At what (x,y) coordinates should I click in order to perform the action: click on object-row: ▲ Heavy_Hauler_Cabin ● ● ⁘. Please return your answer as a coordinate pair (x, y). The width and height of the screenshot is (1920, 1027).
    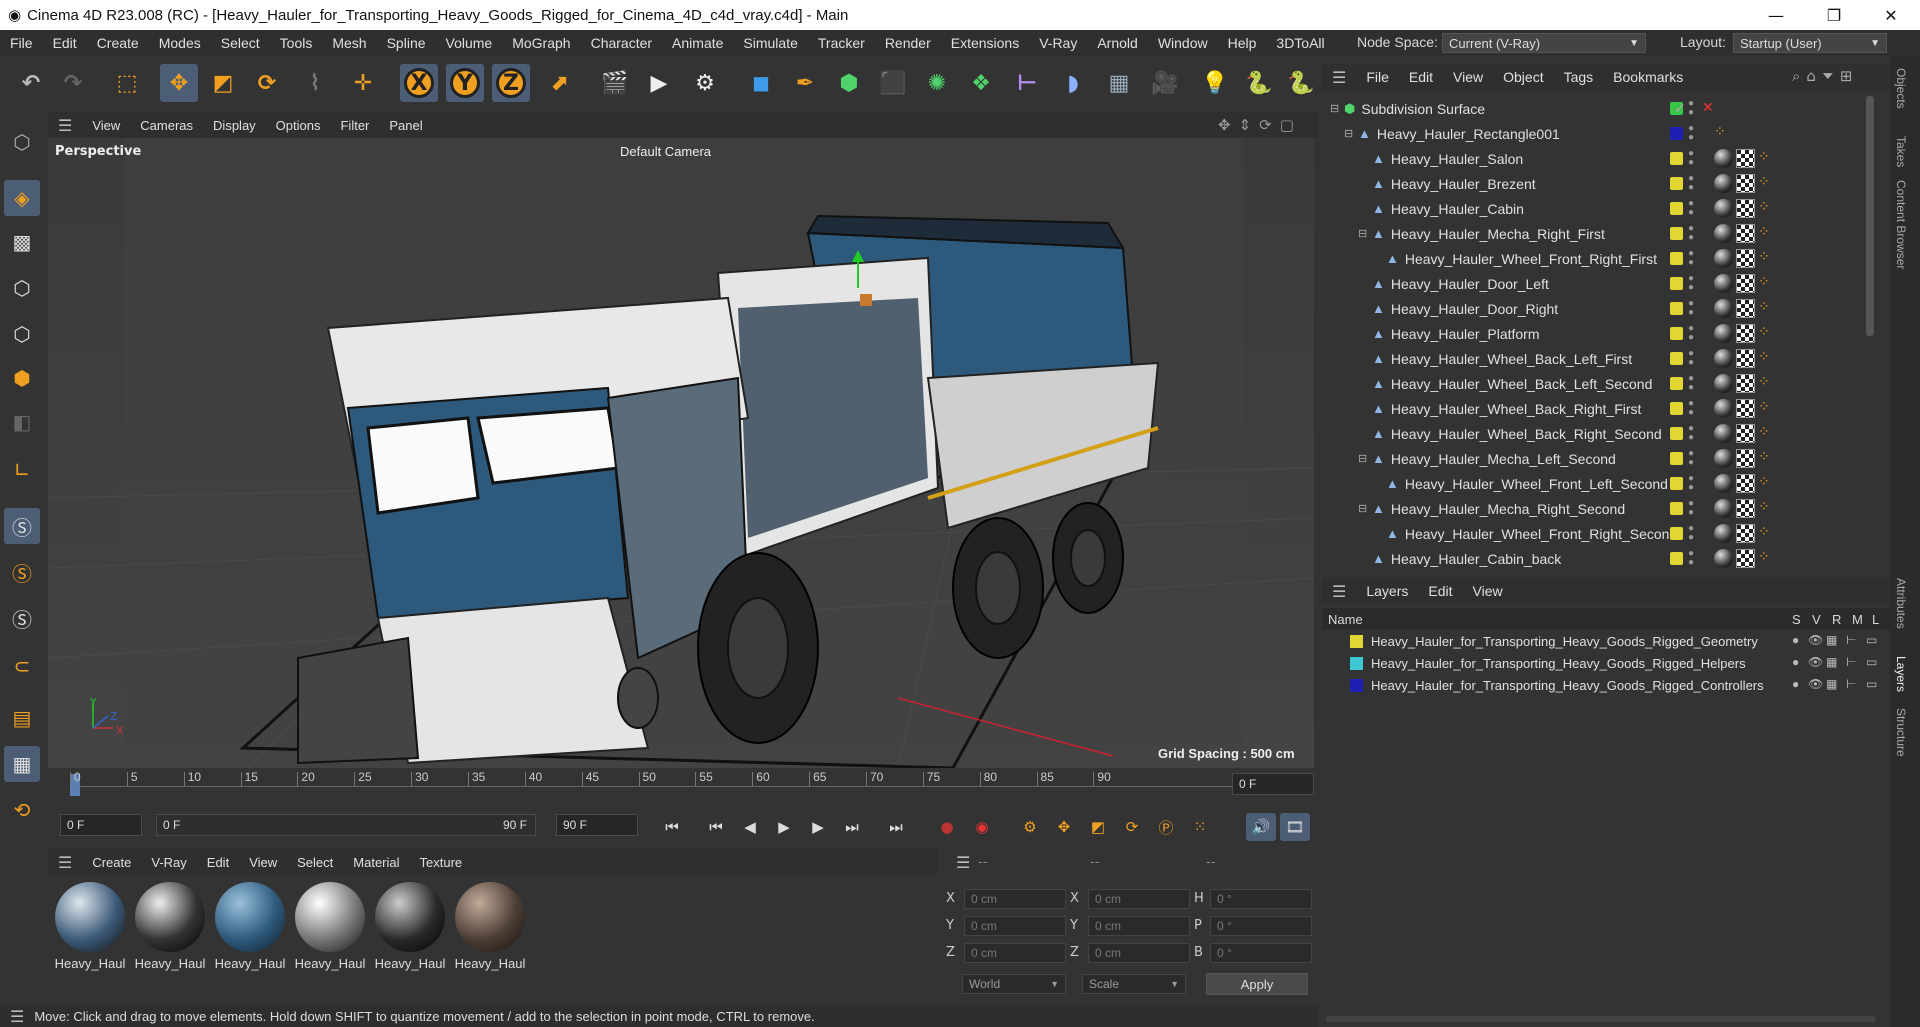
    Looking at the image, I should click on (1599, 208).